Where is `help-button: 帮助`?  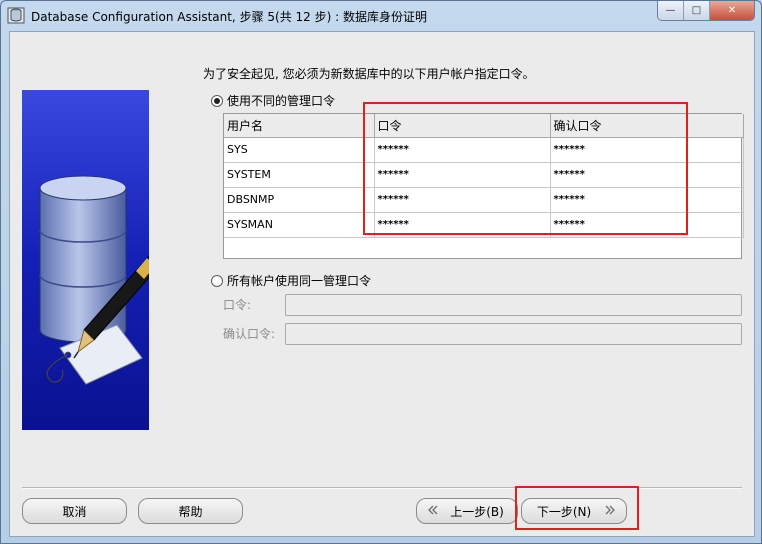
help-button: 帮助 is located at coordinates (190, 511).